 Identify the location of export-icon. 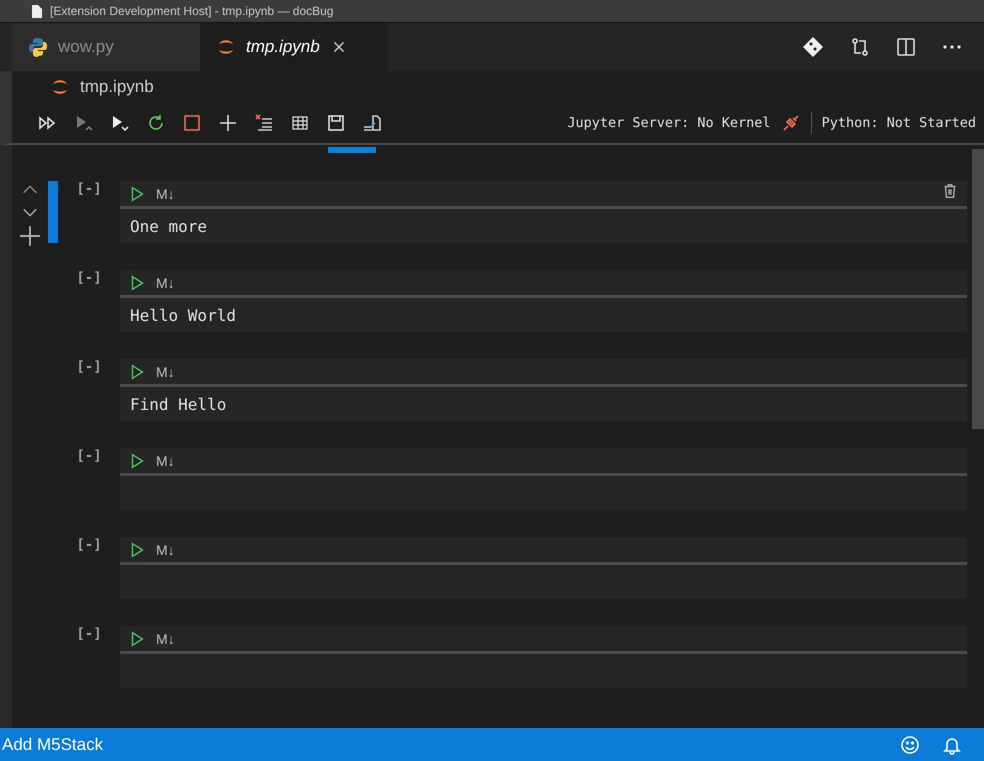
(372, 123).